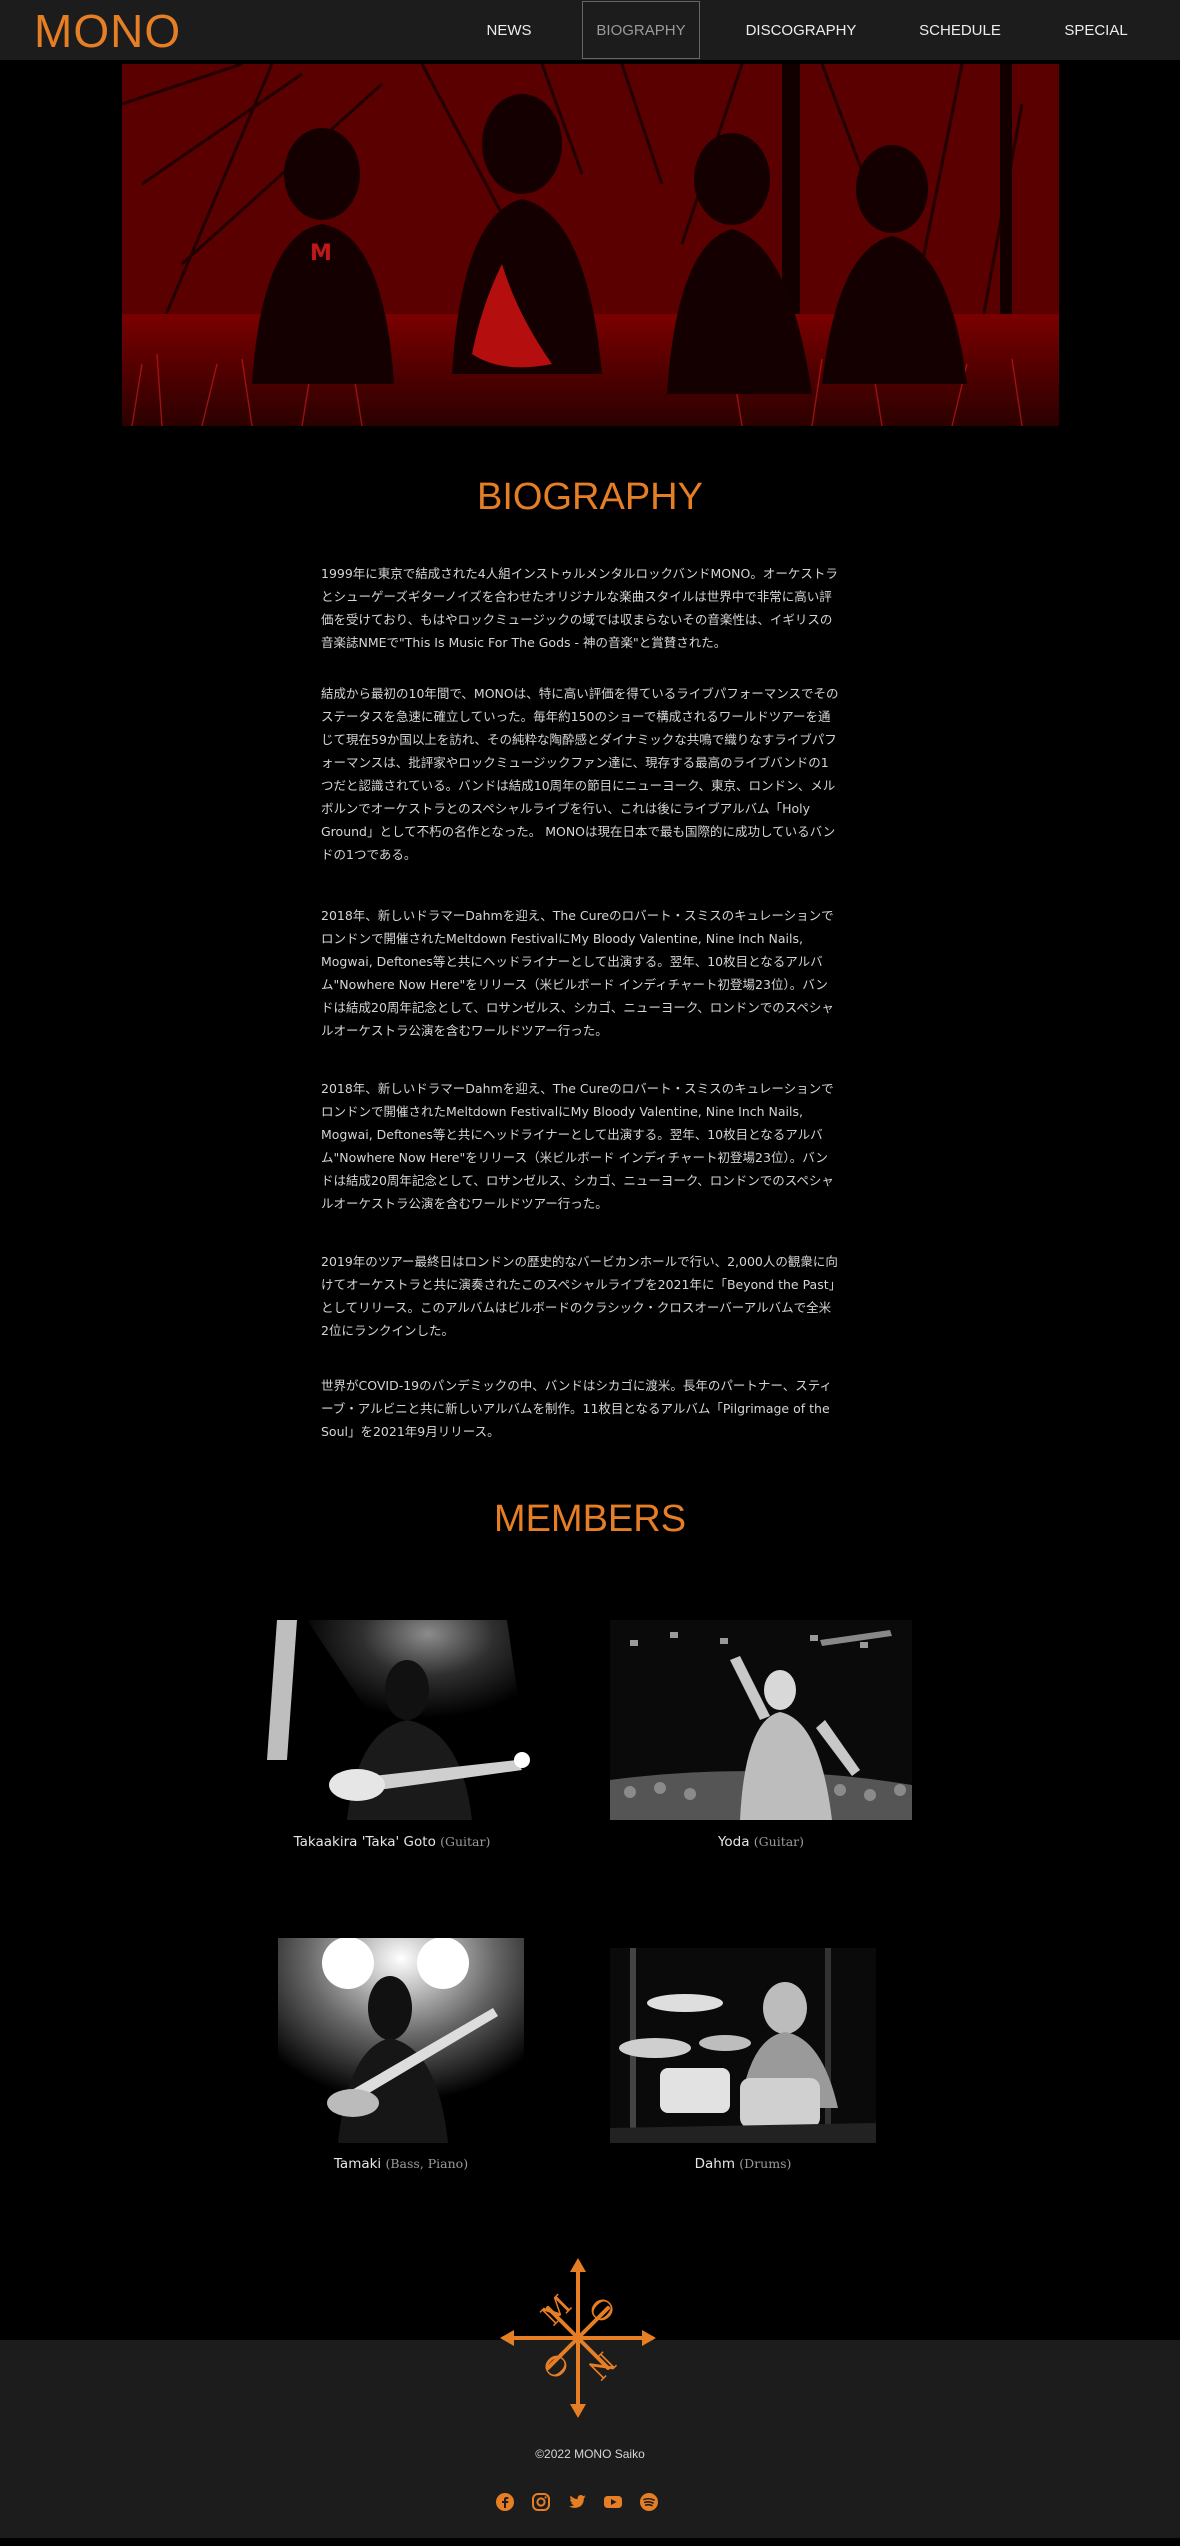  I want to click on emblem-letter-n: N, so click(601, 2365).